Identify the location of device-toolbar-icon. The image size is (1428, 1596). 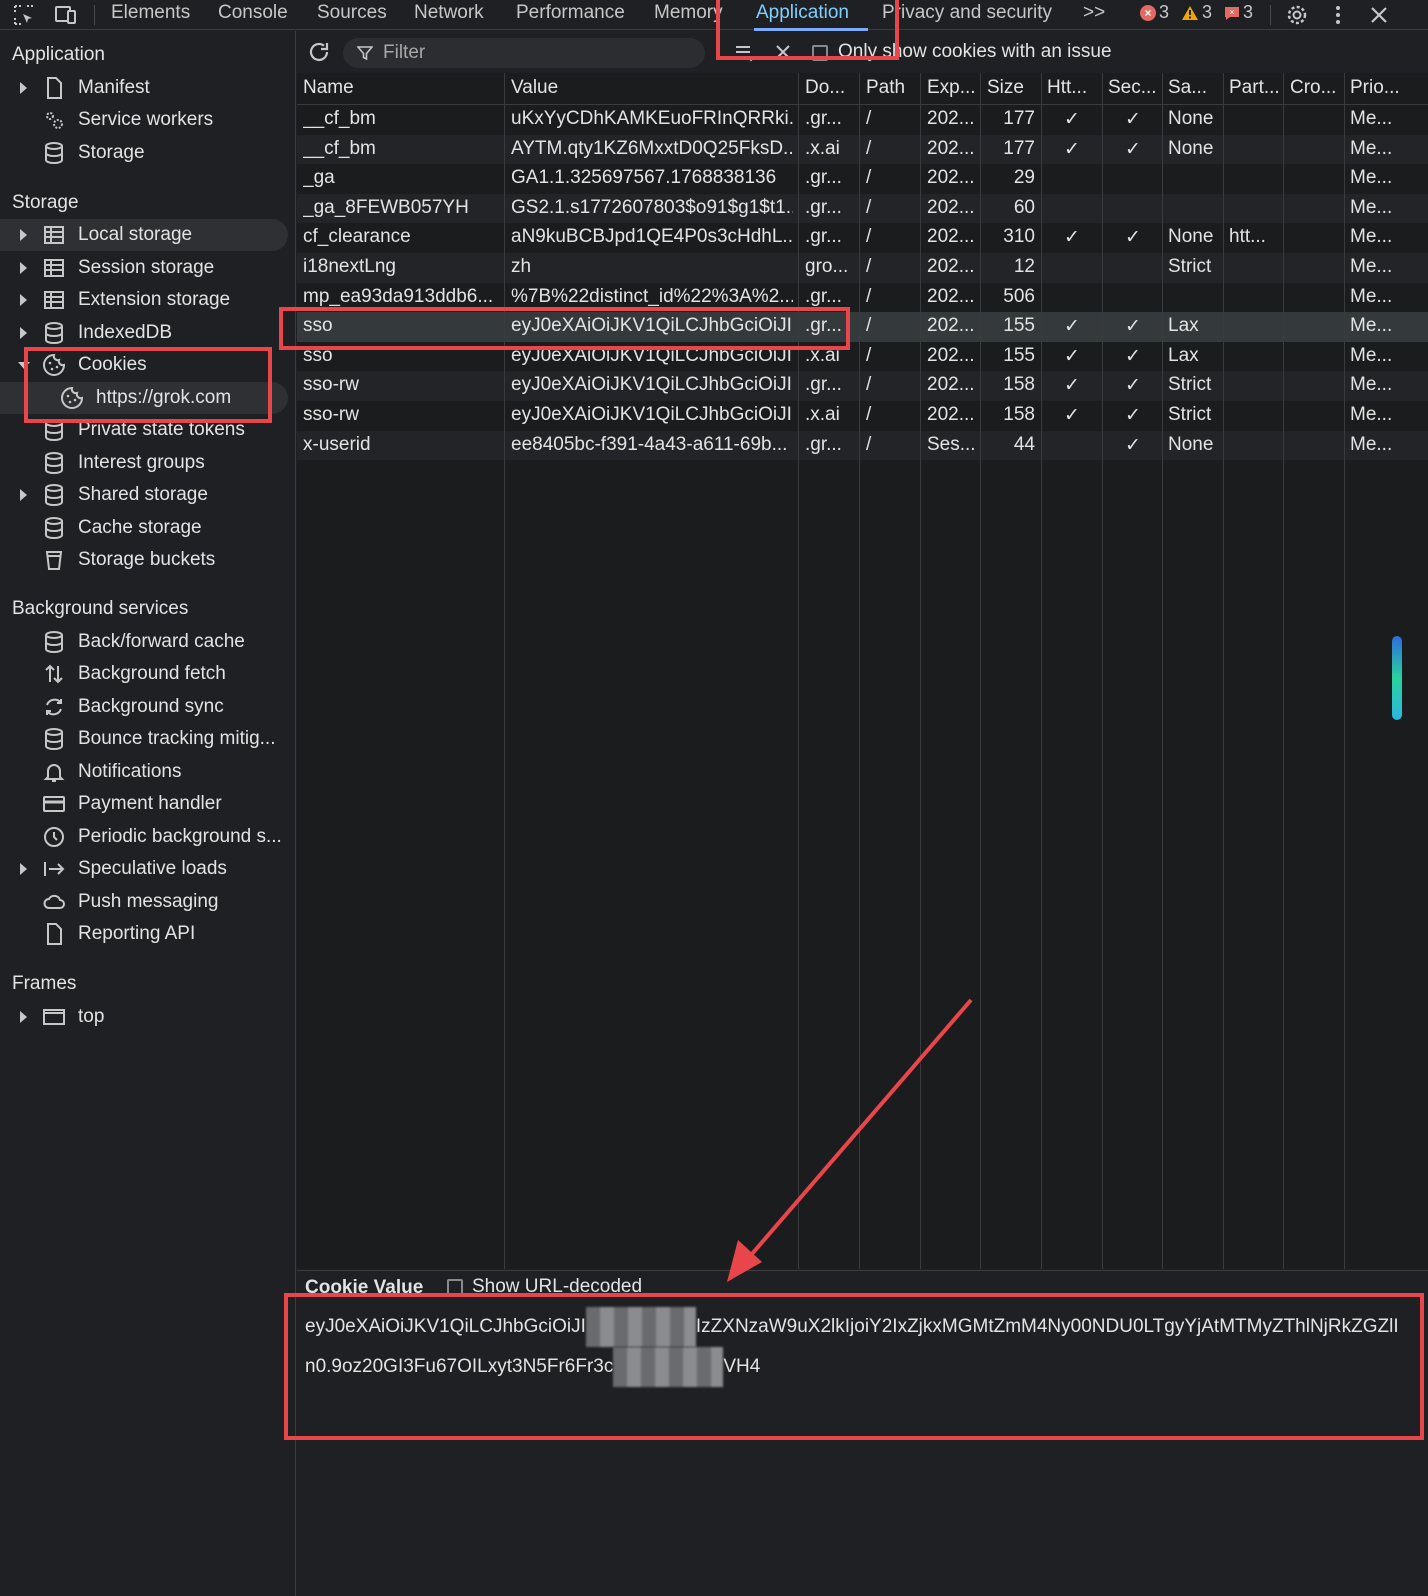
(66, 15).